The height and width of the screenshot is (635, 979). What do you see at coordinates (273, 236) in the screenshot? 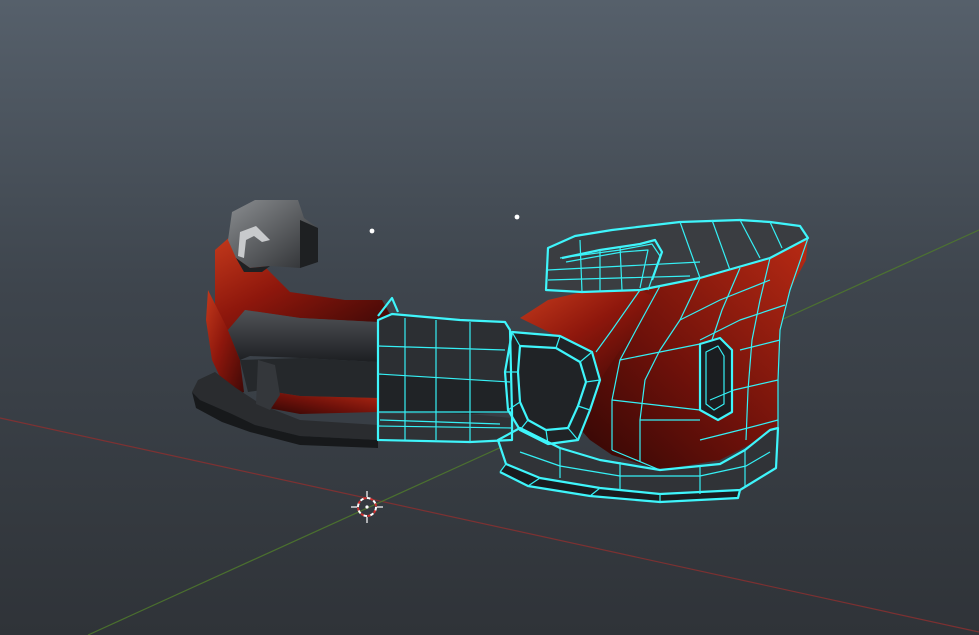
I see `bumper-left-scoop` at bounding box center [273, 236].